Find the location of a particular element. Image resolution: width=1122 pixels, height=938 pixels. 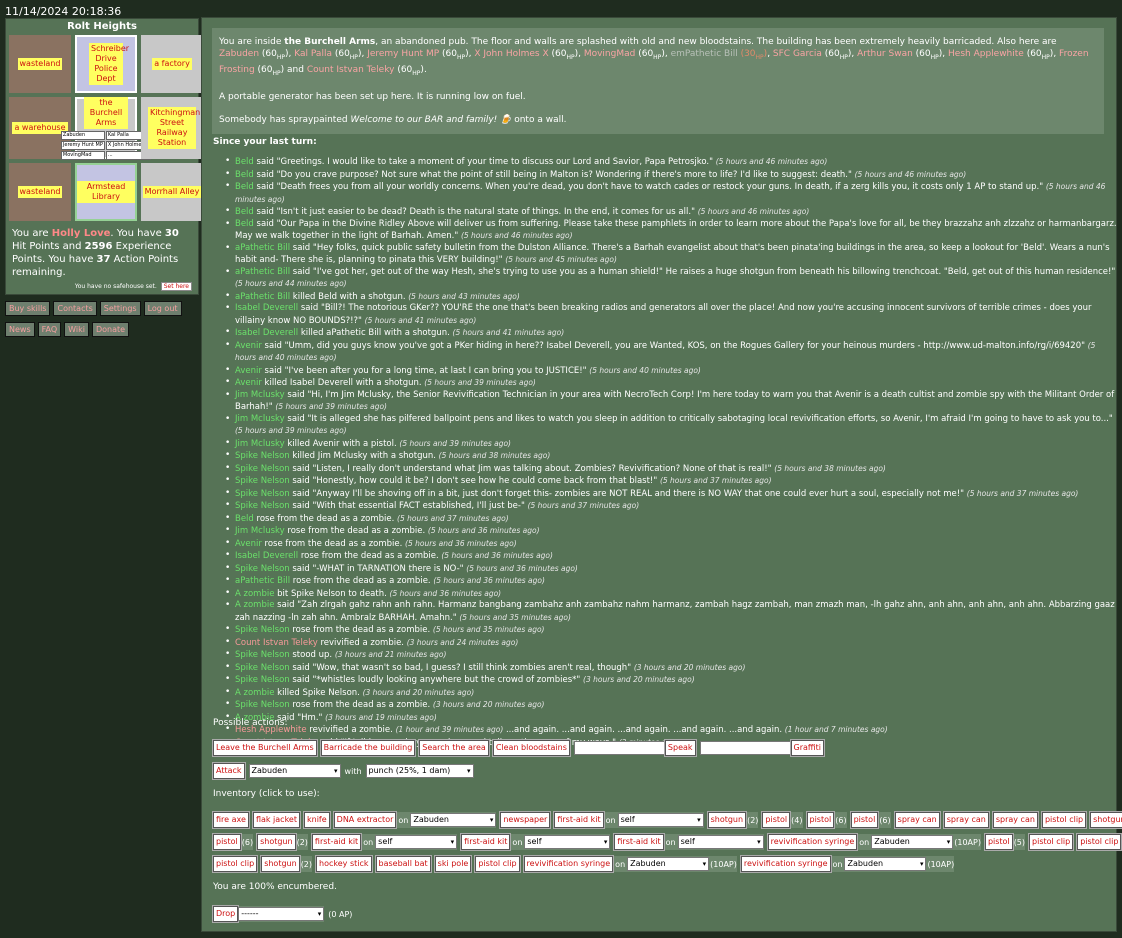

event-actor-link: Count Istvan Teleky is located at coordinates (276, 643).